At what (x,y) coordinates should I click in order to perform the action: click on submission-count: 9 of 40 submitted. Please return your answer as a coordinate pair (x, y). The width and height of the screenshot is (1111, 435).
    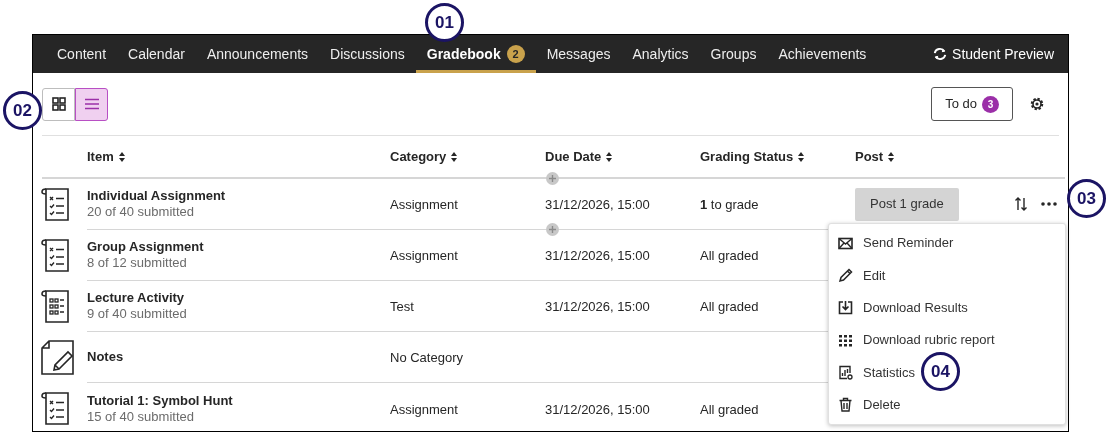
    Looking at the image, I should click on (137, 314).